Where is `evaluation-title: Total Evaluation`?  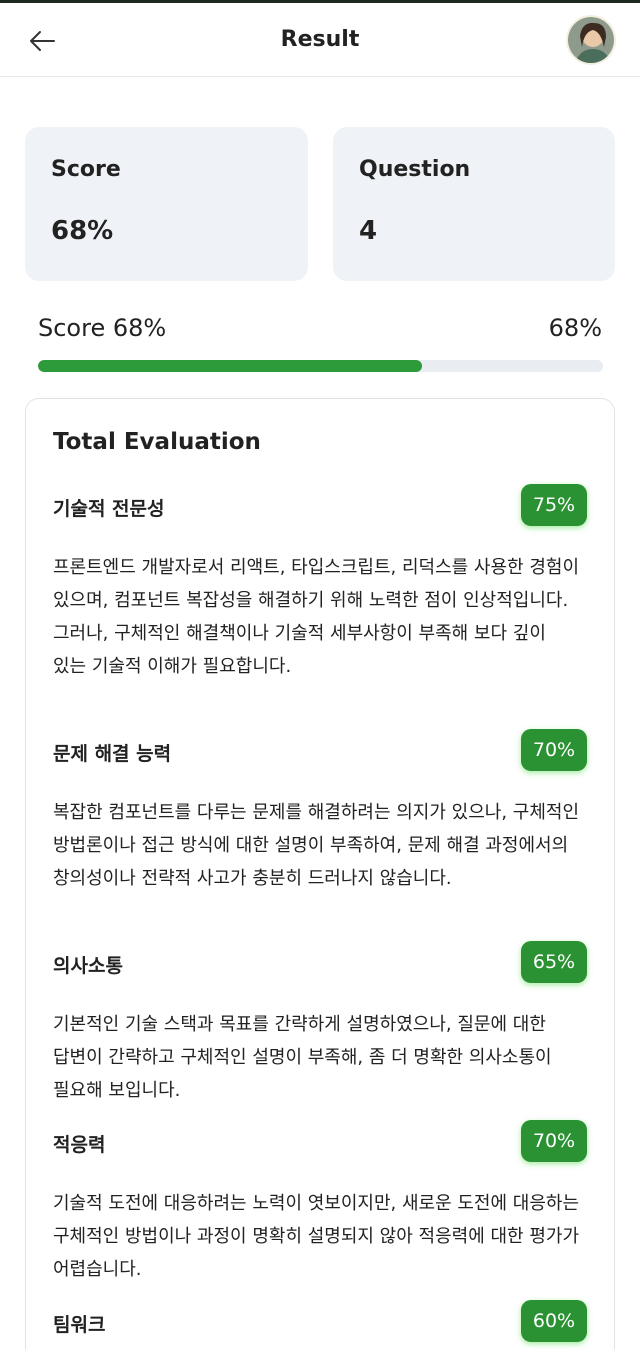 evaluation-title: Total Evaluation is located at coordinates (157, 442).